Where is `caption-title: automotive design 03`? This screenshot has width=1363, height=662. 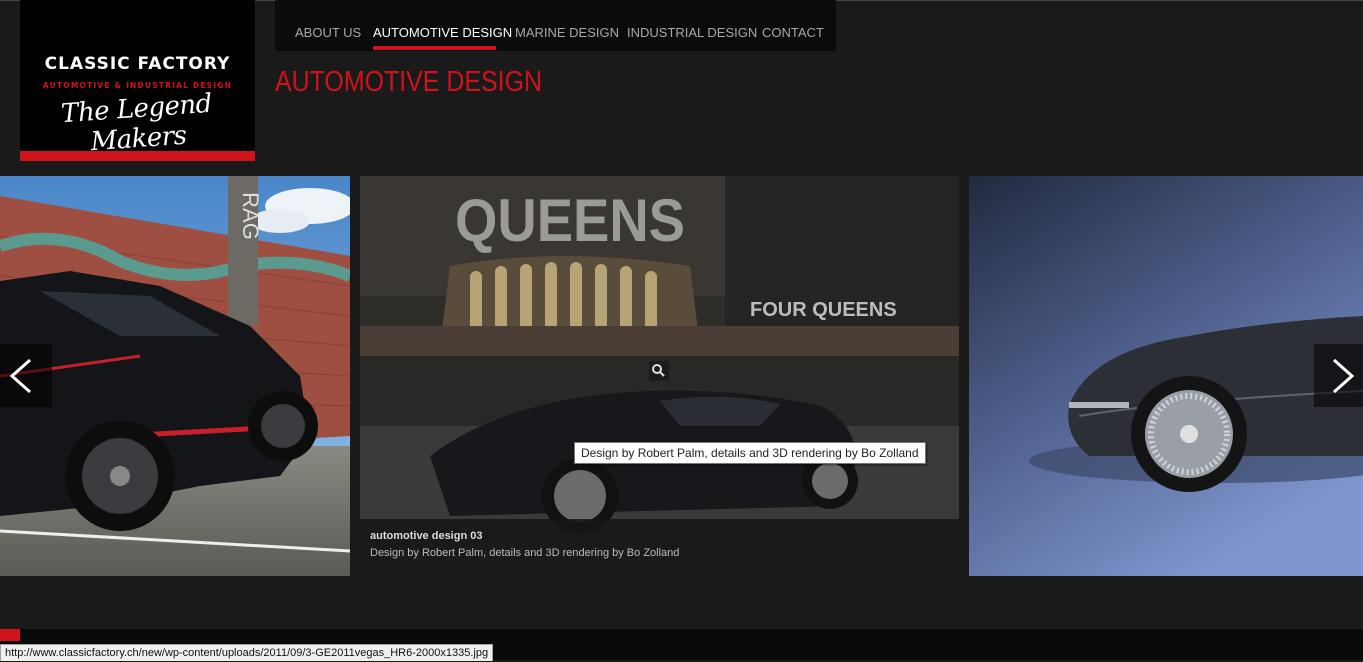
caption-title: automotive design 03 is located at coordinates (426, 536).